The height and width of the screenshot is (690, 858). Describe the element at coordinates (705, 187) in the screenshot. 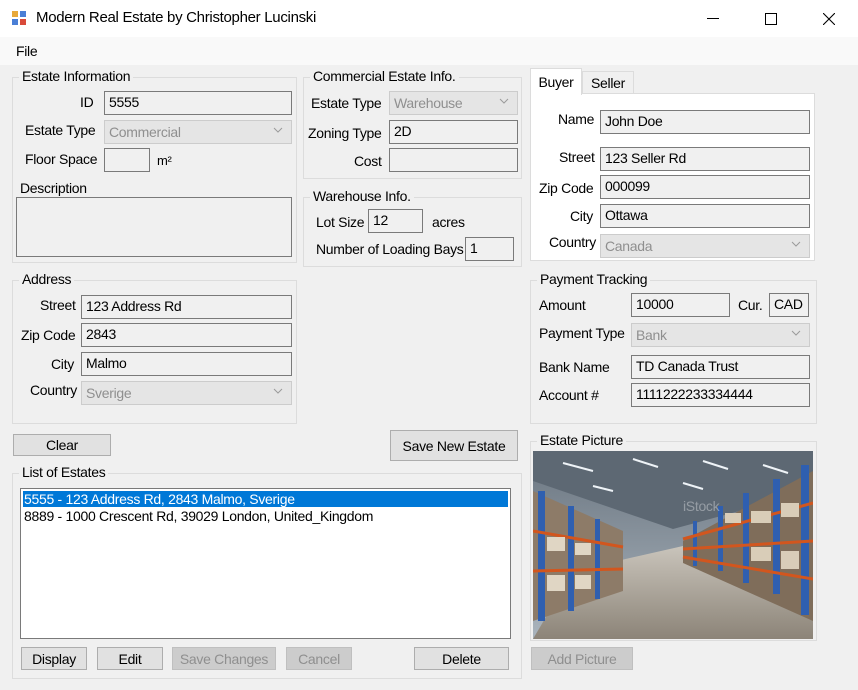

I see `buyer-zip-field: 000099` at that location.